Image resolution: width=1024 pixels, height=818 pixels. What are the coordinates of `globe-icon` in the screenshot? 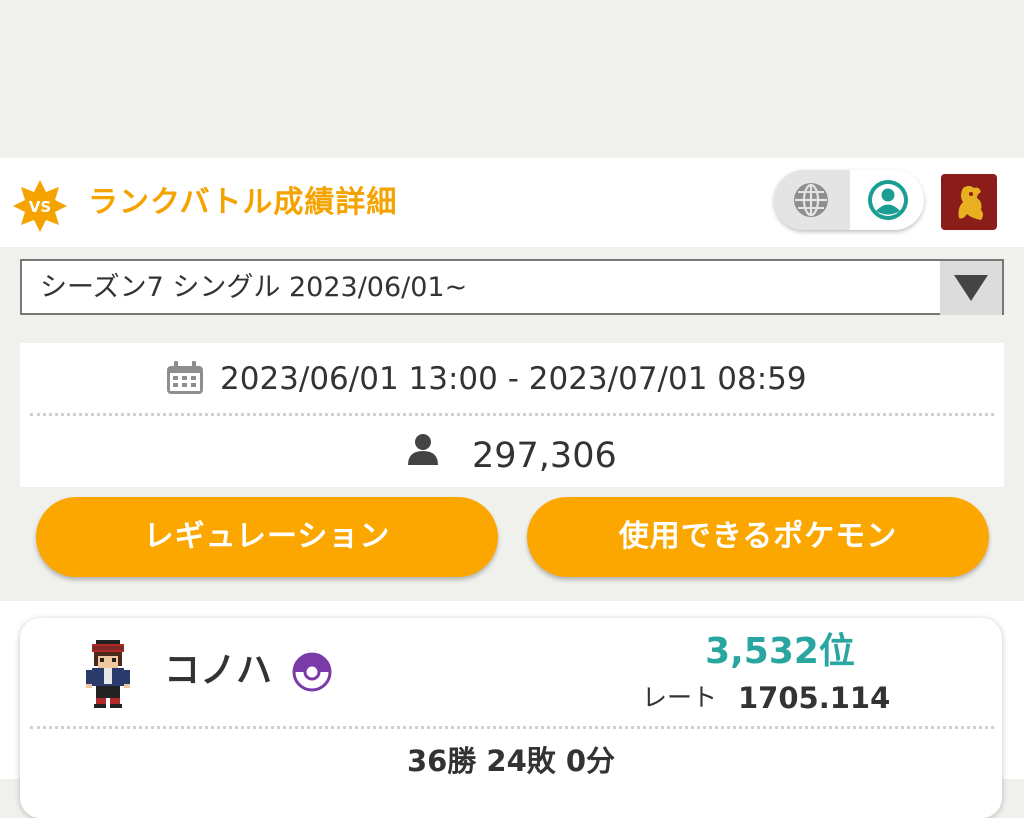 It's located at (811, 200).